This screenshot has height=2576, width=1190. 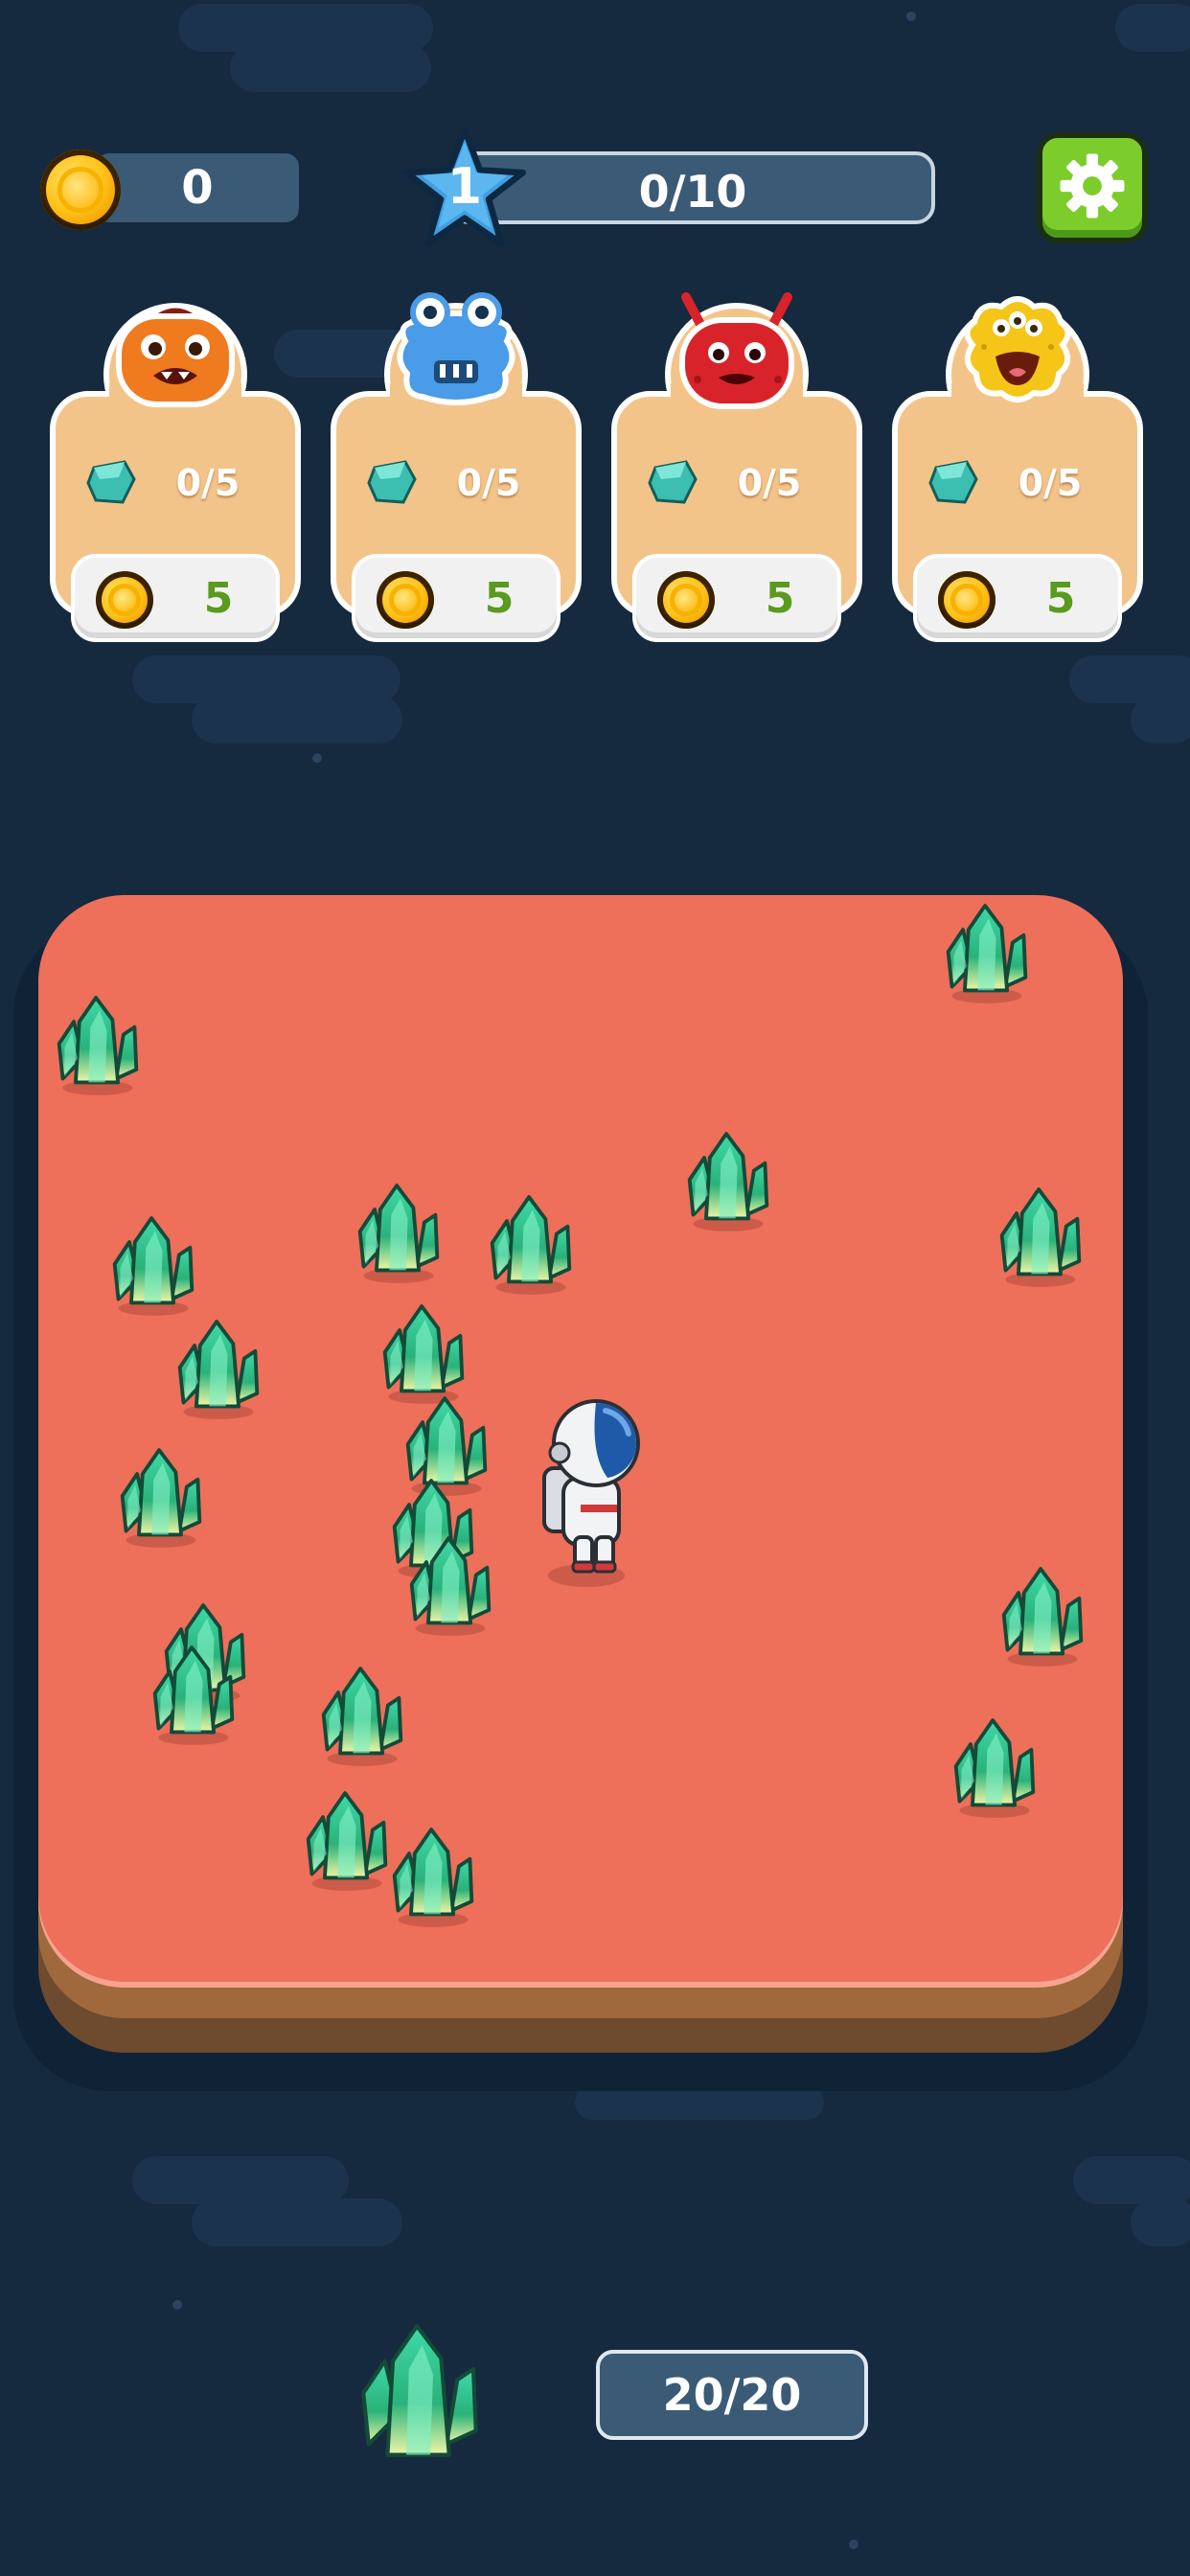 What do you see at coordinates (465, 187) in the screenshot?
I see `level-number: 1` at bounding box center [465, 187].